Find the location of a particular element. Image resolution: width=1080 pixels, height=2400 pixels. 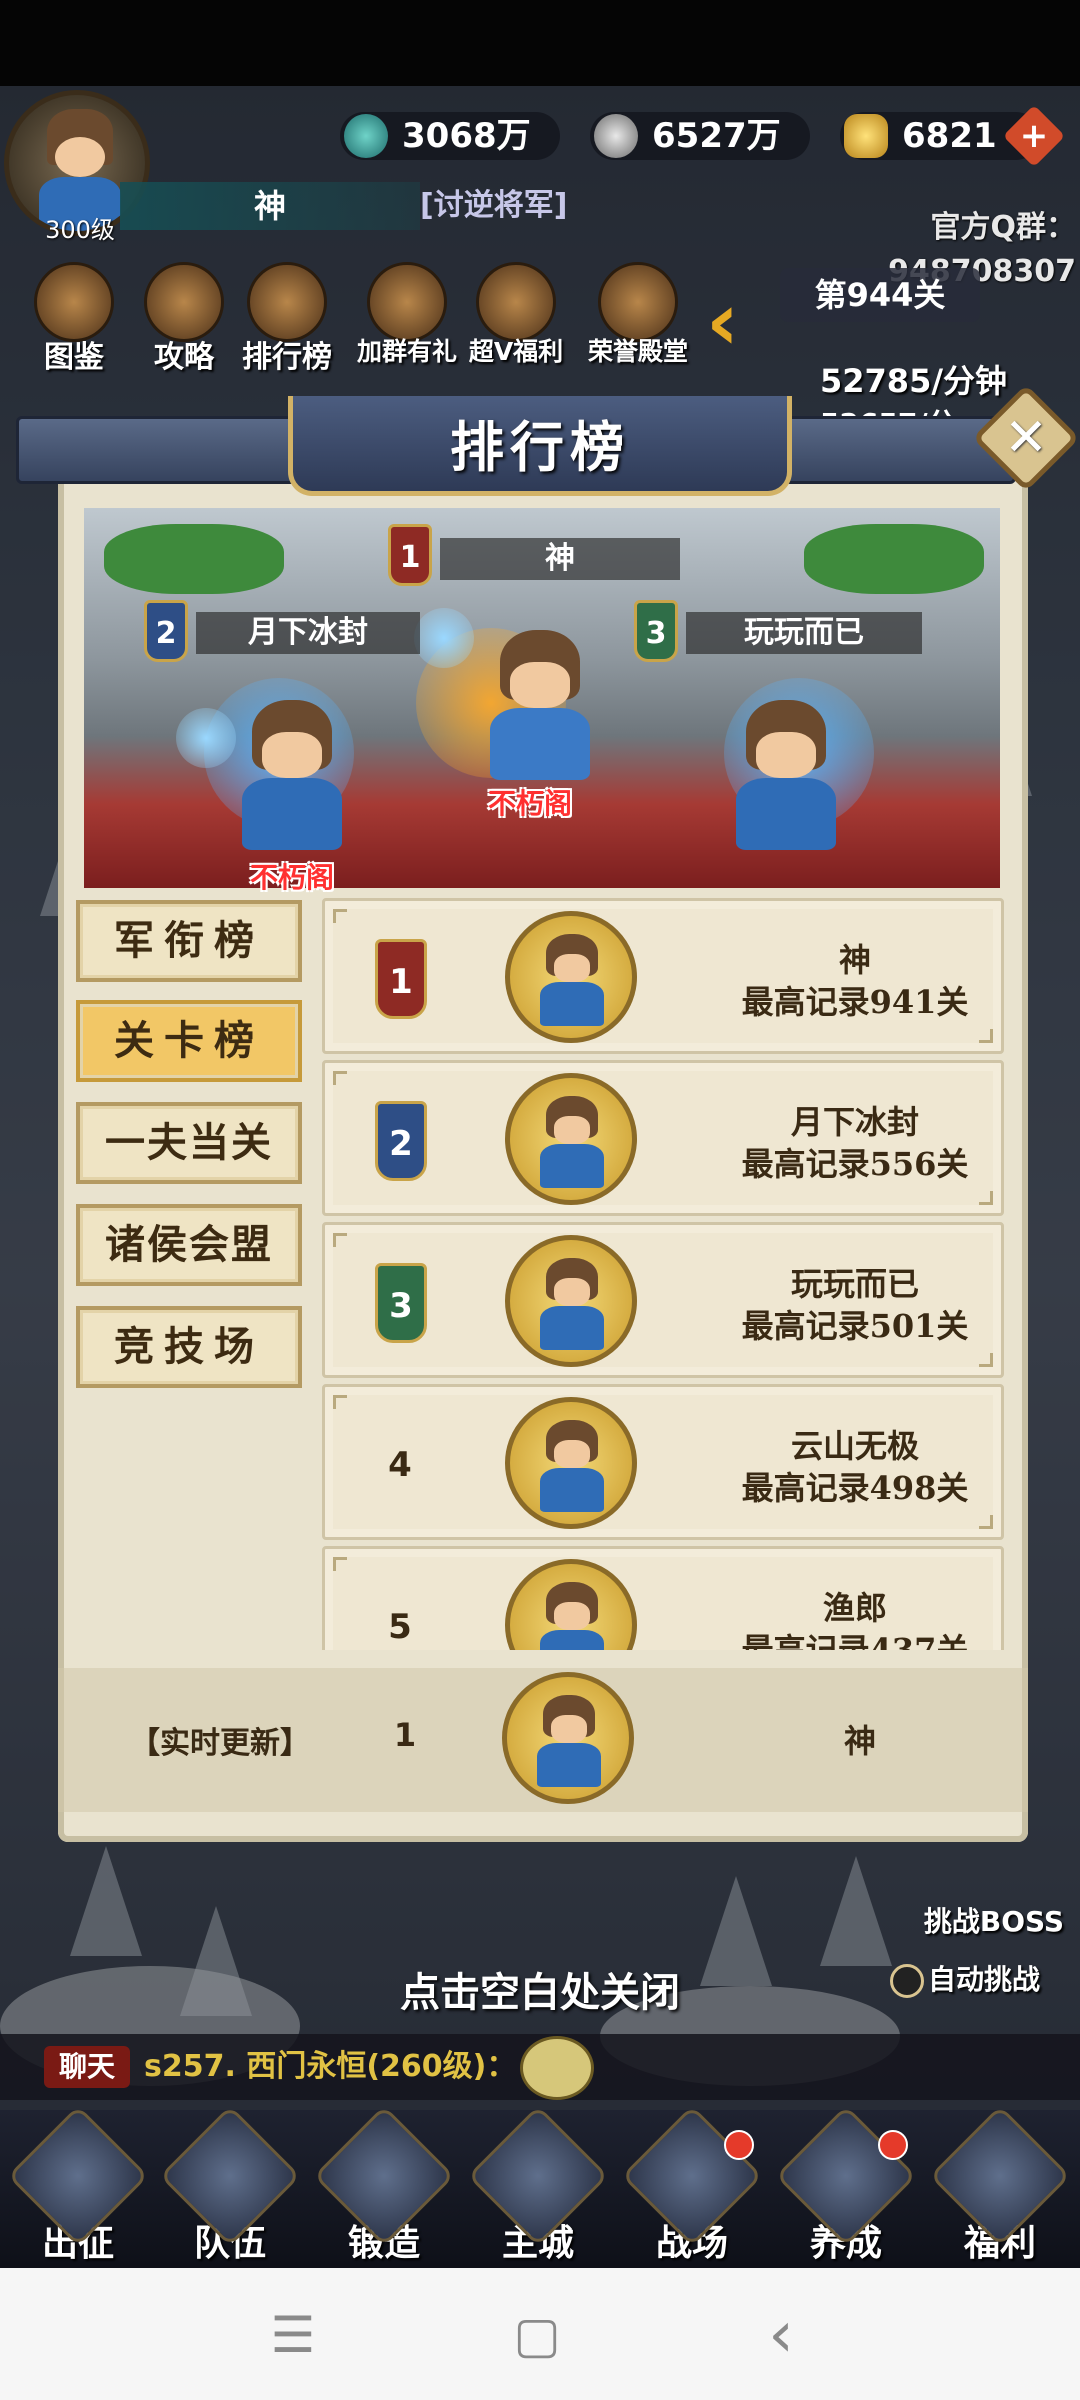

gold-value: 6821 is located at coordinates (949, 136).